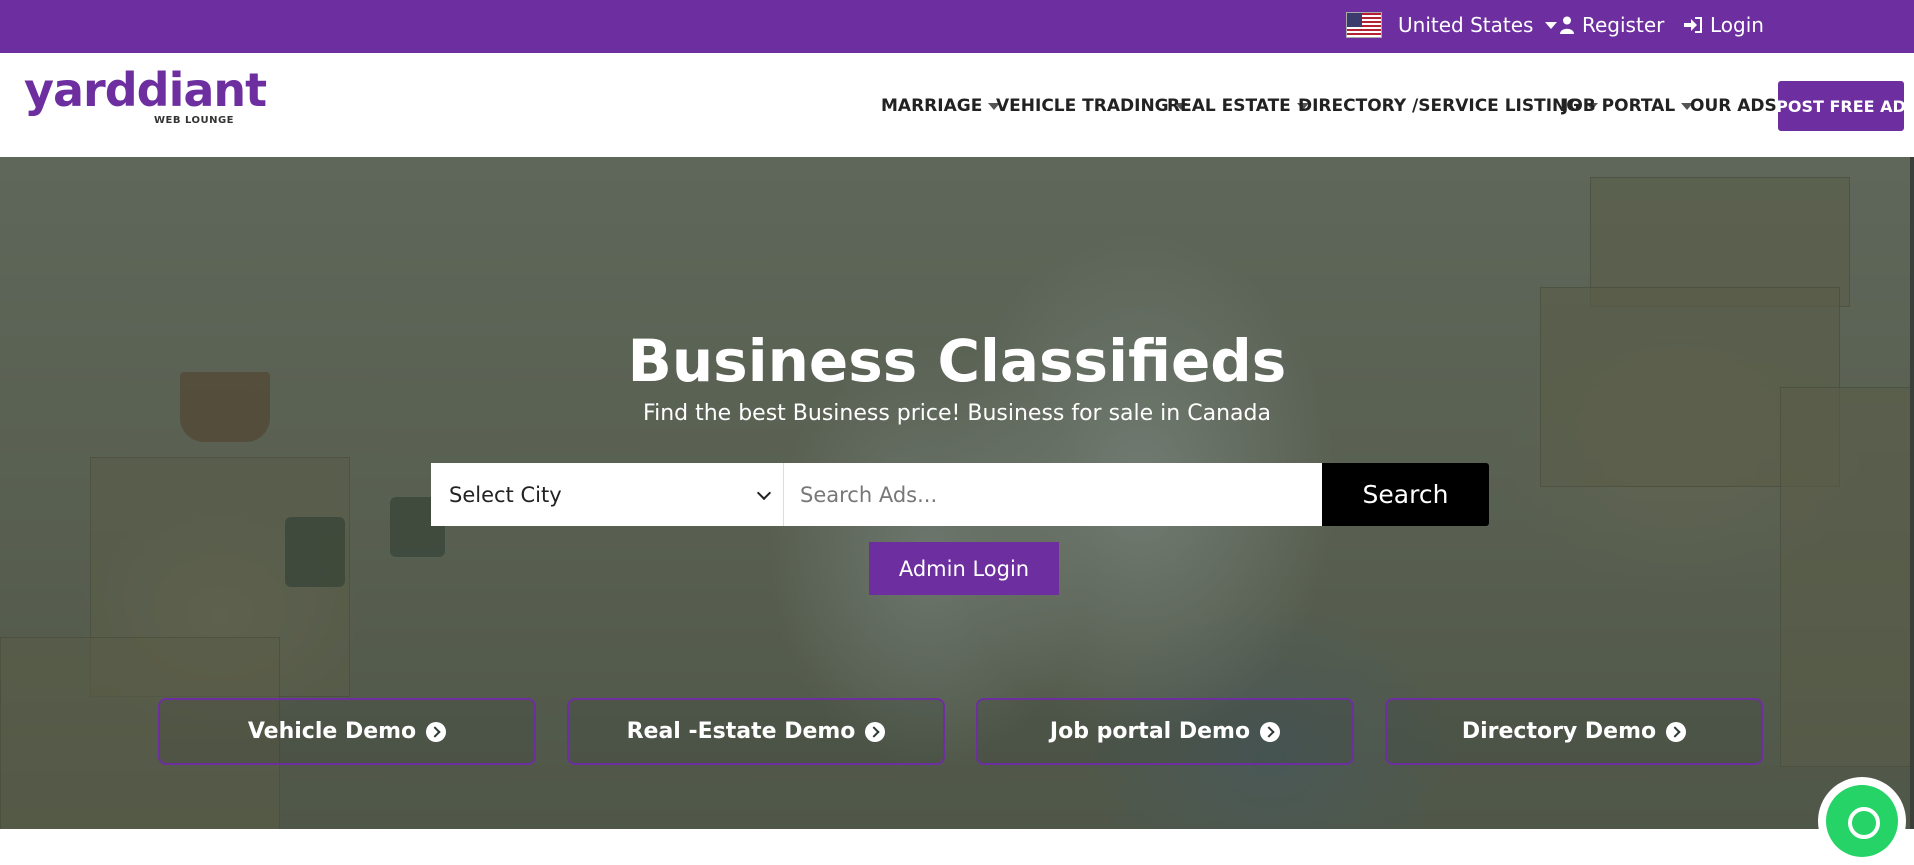 The height and width of the screenshot is (865, 1914). I want to click on directory-demo-button: Directory Demo, so click(1574, 731).